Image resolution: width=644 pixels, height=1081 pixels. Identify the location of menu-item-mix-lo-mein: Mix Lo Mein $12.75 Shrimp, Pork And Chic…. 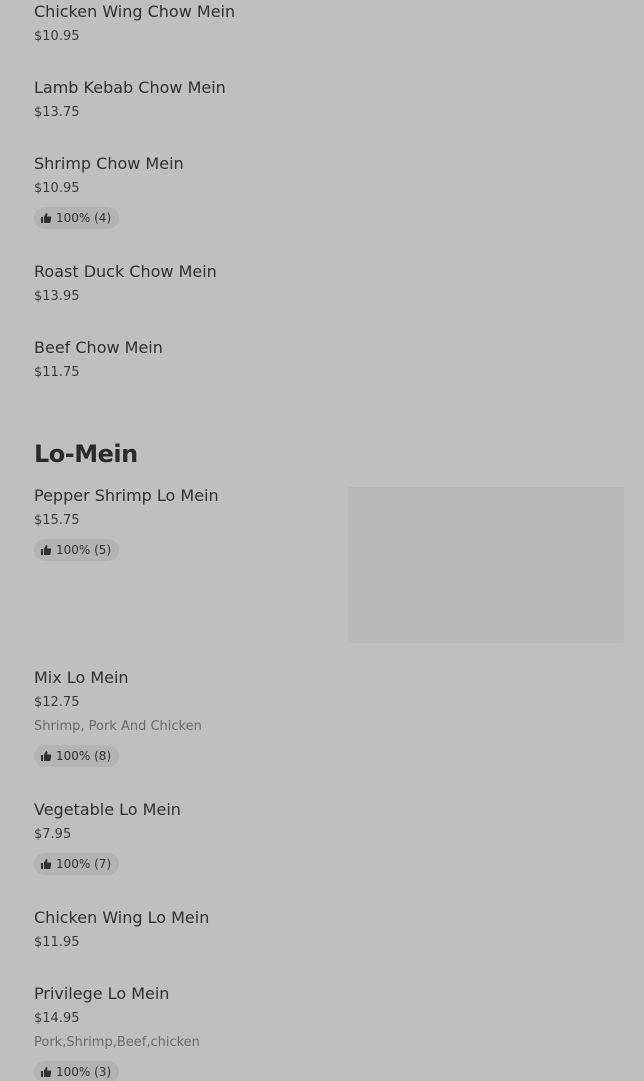
(174, 717).